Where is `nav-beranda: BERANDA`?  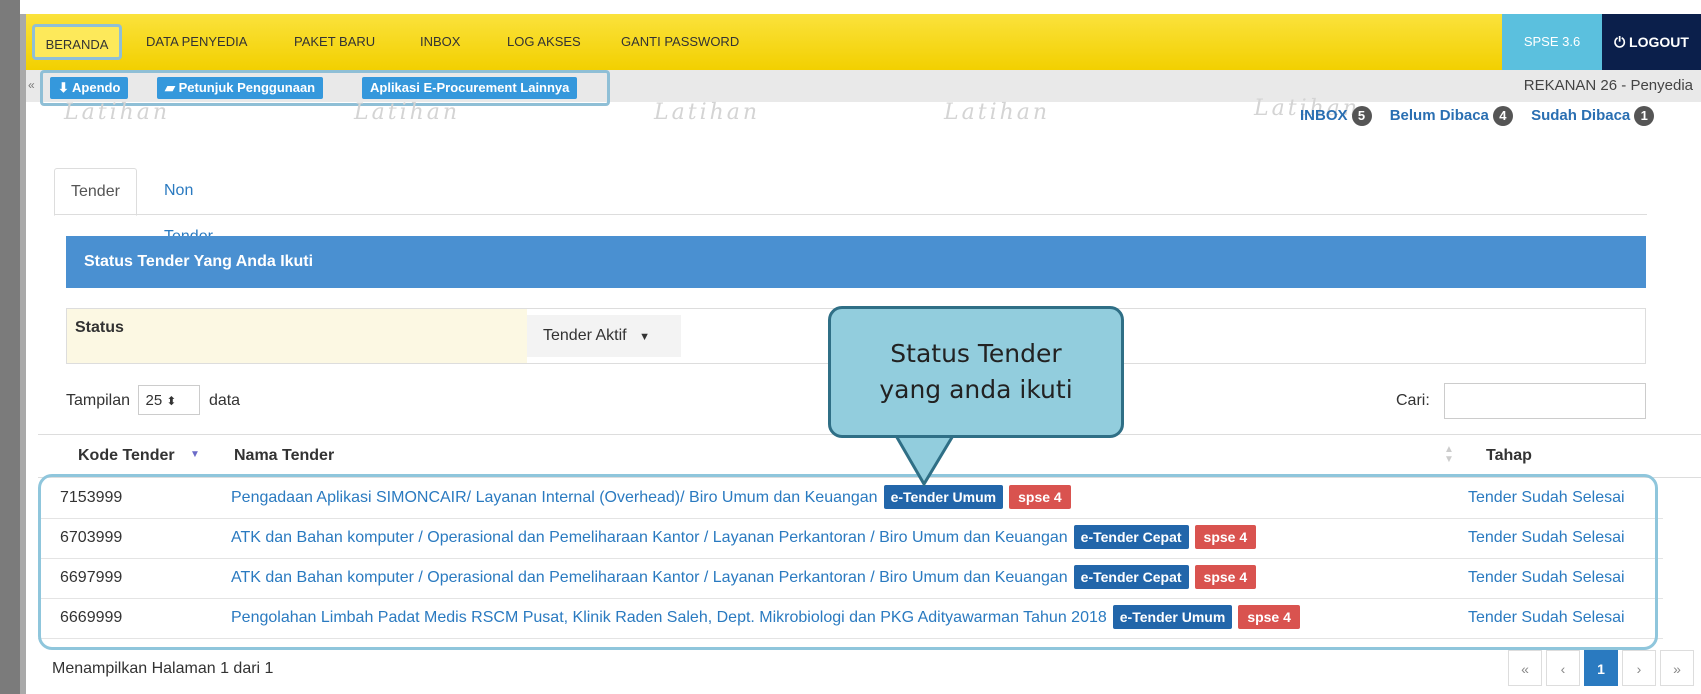
nav-beranda: BERANDA is located at coordinates (77, 42).